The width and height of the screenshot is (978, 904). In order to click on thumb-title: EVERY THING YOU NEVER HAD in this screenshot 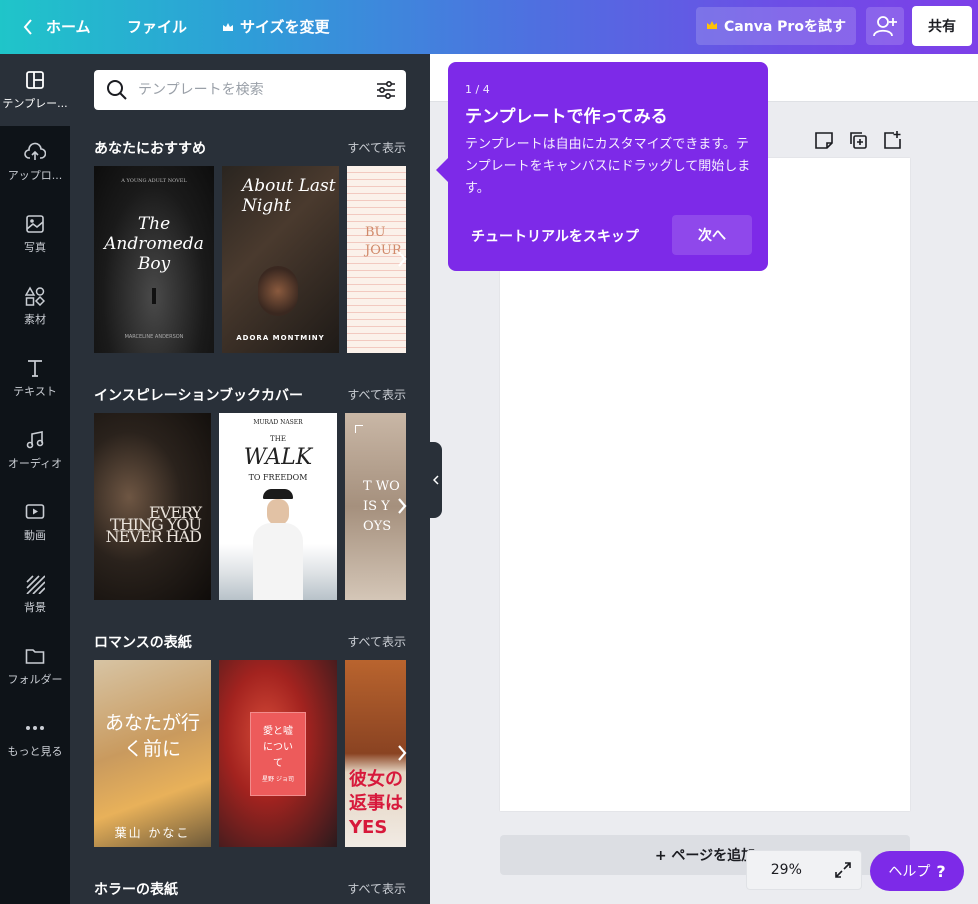, I will do `click(153, 524)`.